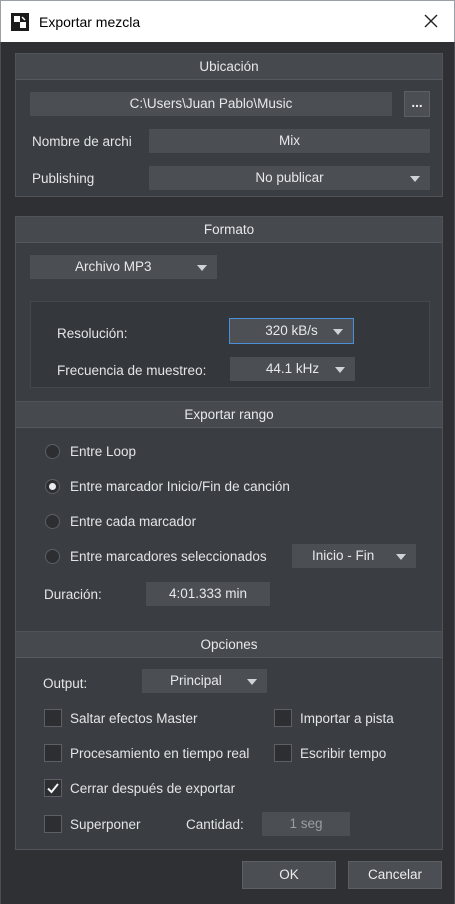 The width and height of the screenshot is (455, 904). I want to click on output-value: Principal, so click(196, 680).